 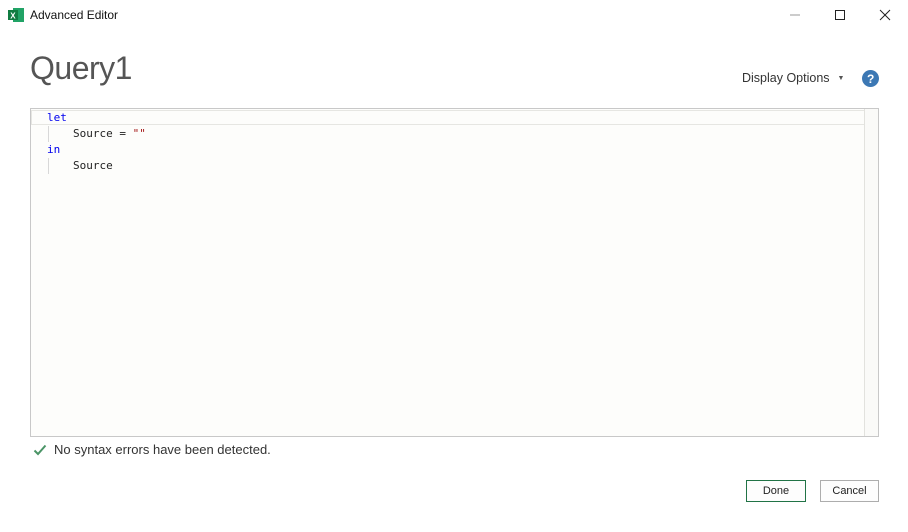 I want to click on display-options-dropdown: Display Options ▼, so click(x=793, y=78).